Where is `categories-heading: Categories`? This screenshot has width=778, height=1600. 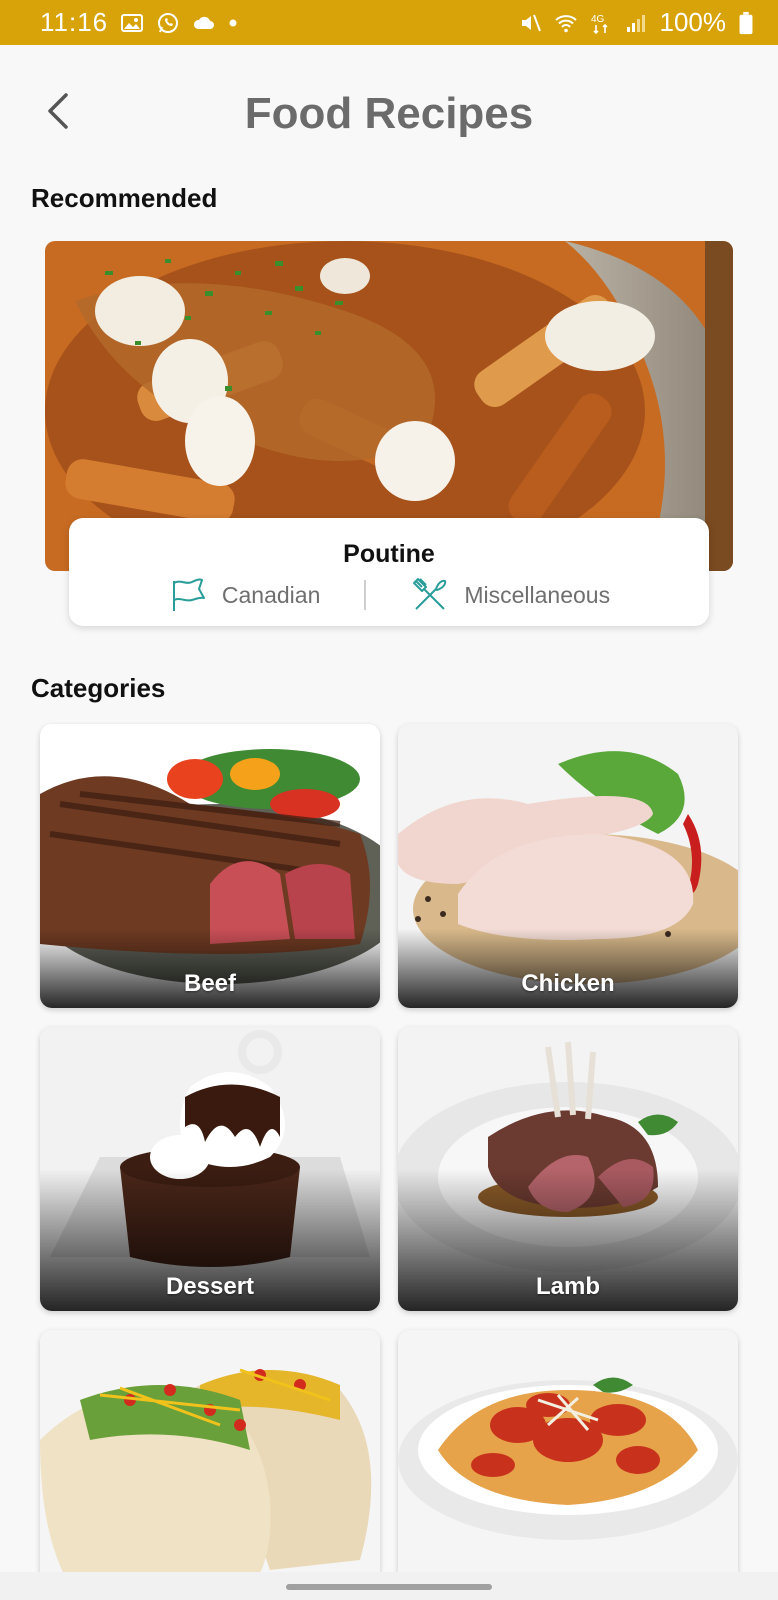
categories-heading: Categories is located at coordinates (98, 688).